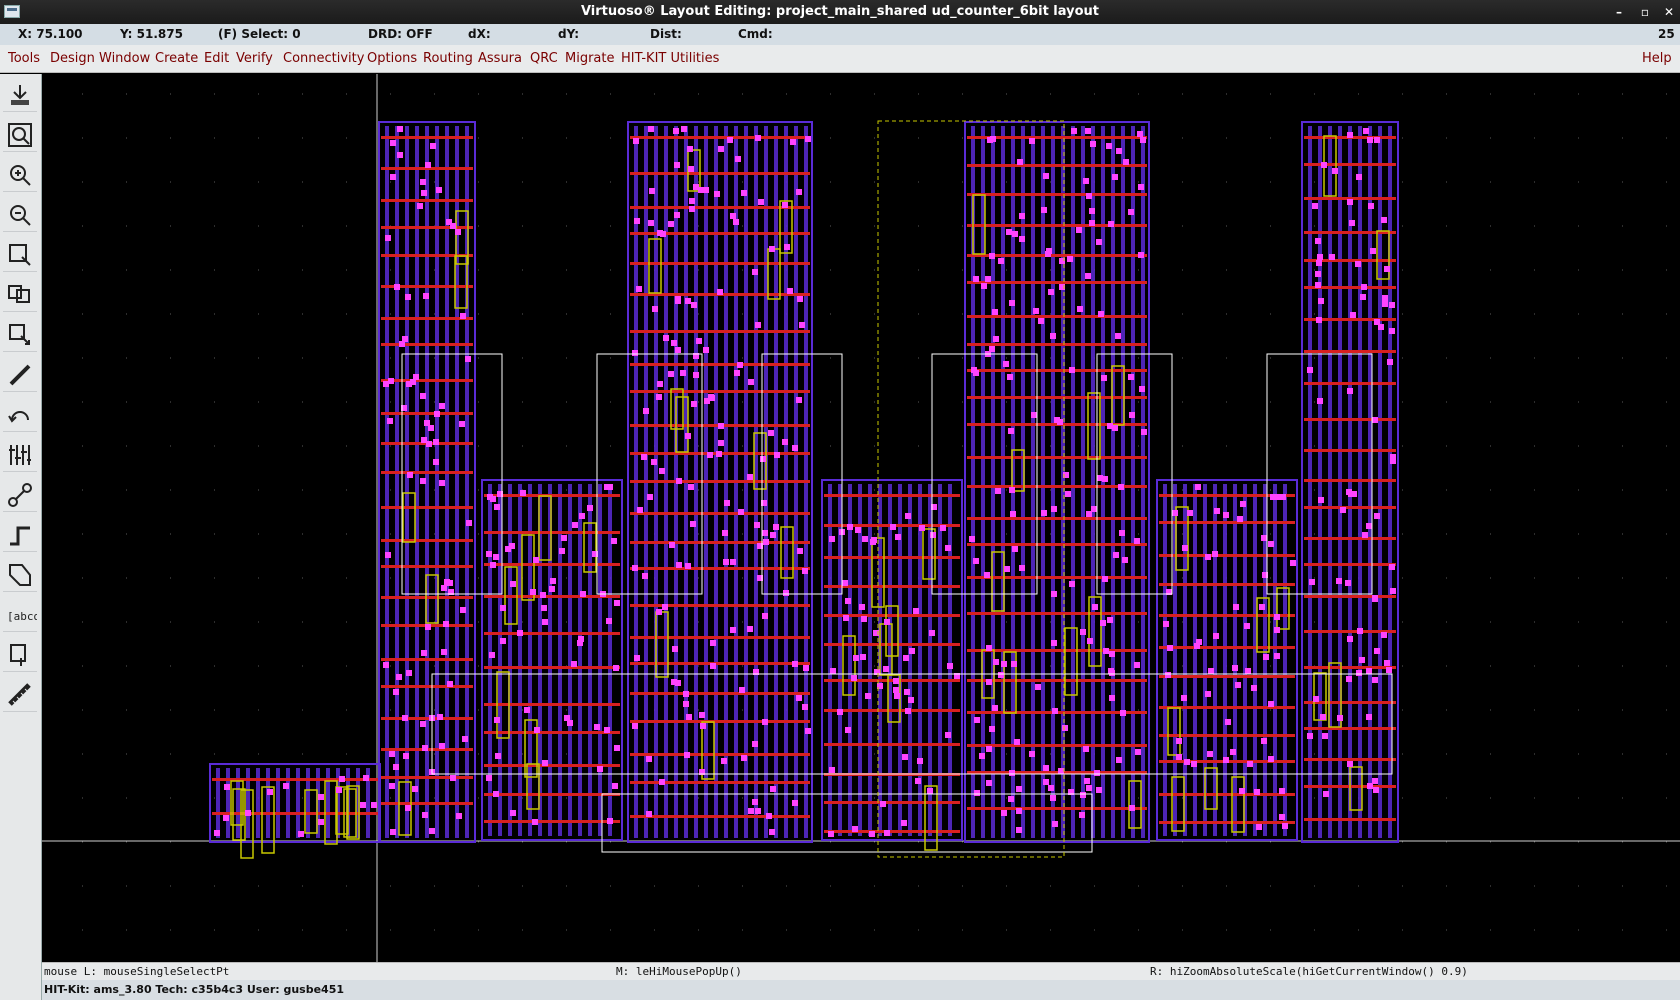  Describe the element at coordinates (679, 971) in the screenshot. I see `mouse-middle-binding: M: leHiMousePopUp()` at that location.